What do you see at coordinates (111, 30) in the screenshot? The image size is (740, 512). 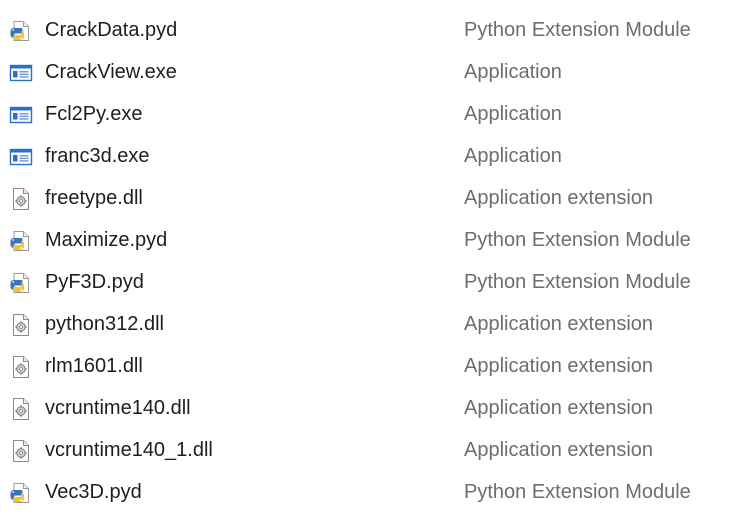 I see `file-name: CrackData.pyd` at bounding box center [111, 30].